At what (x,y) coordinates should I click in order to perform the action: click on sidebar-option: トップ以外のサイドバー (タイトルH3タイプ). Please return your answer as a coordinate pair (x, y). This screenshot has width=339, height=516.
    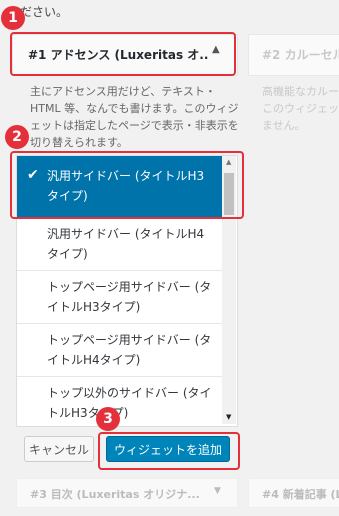
    Looking at the image, I should click on (120, 401).